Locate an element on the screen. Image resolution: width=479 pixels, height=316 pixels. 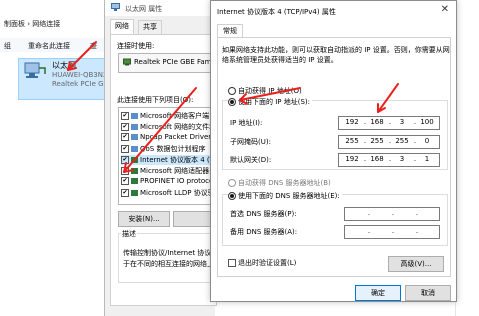
tab-network: 网络 is located at coordinates (122, 27).